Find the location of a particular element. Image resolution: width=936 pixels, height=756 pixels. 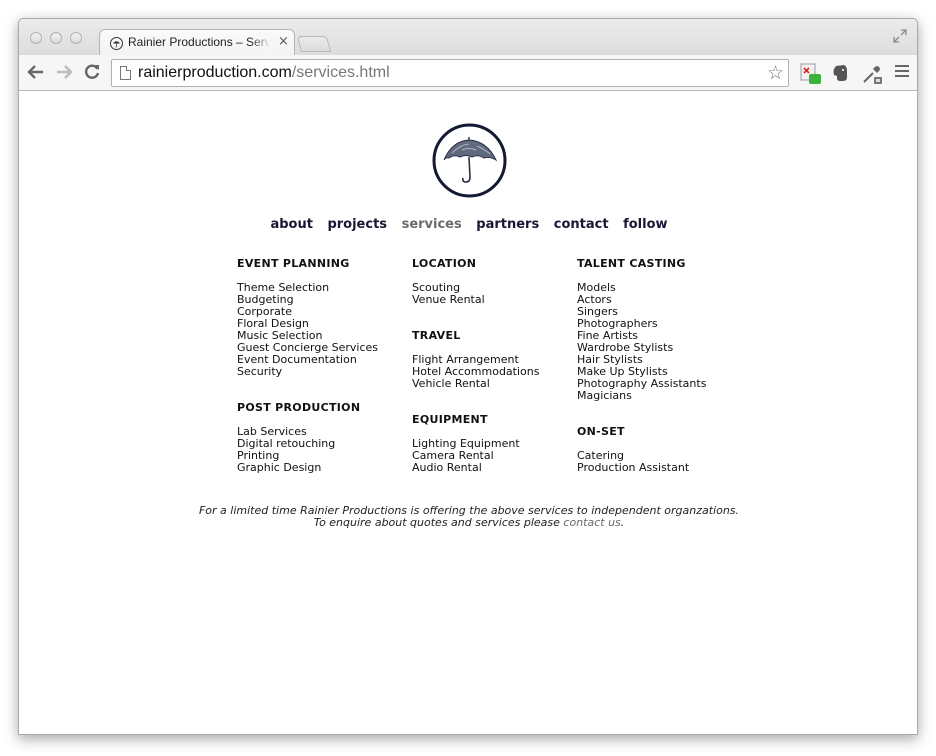

section-location: LOCATION Scouting Venue Rental is located at coordinates (475, 282).